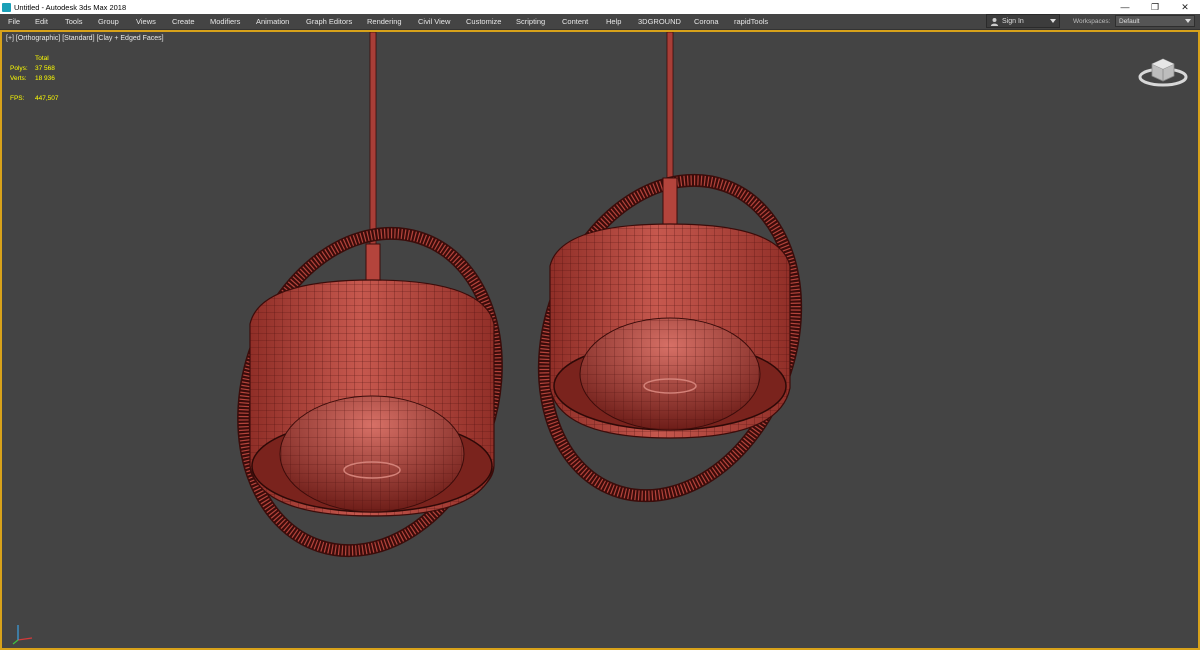 The height and width of the screenshot is (650, 1200). What do you see at coordinates (384, 21) in the screenshot?
I see `menu-rendering: Rendering` at bounding box center [384, 21].